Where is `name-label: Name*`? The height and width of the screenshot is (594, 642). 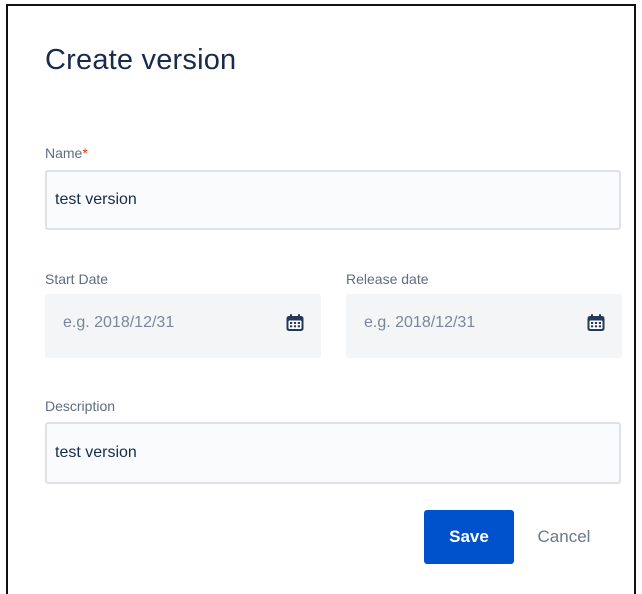
name-label: Name* is located at coordinates (66, 153).